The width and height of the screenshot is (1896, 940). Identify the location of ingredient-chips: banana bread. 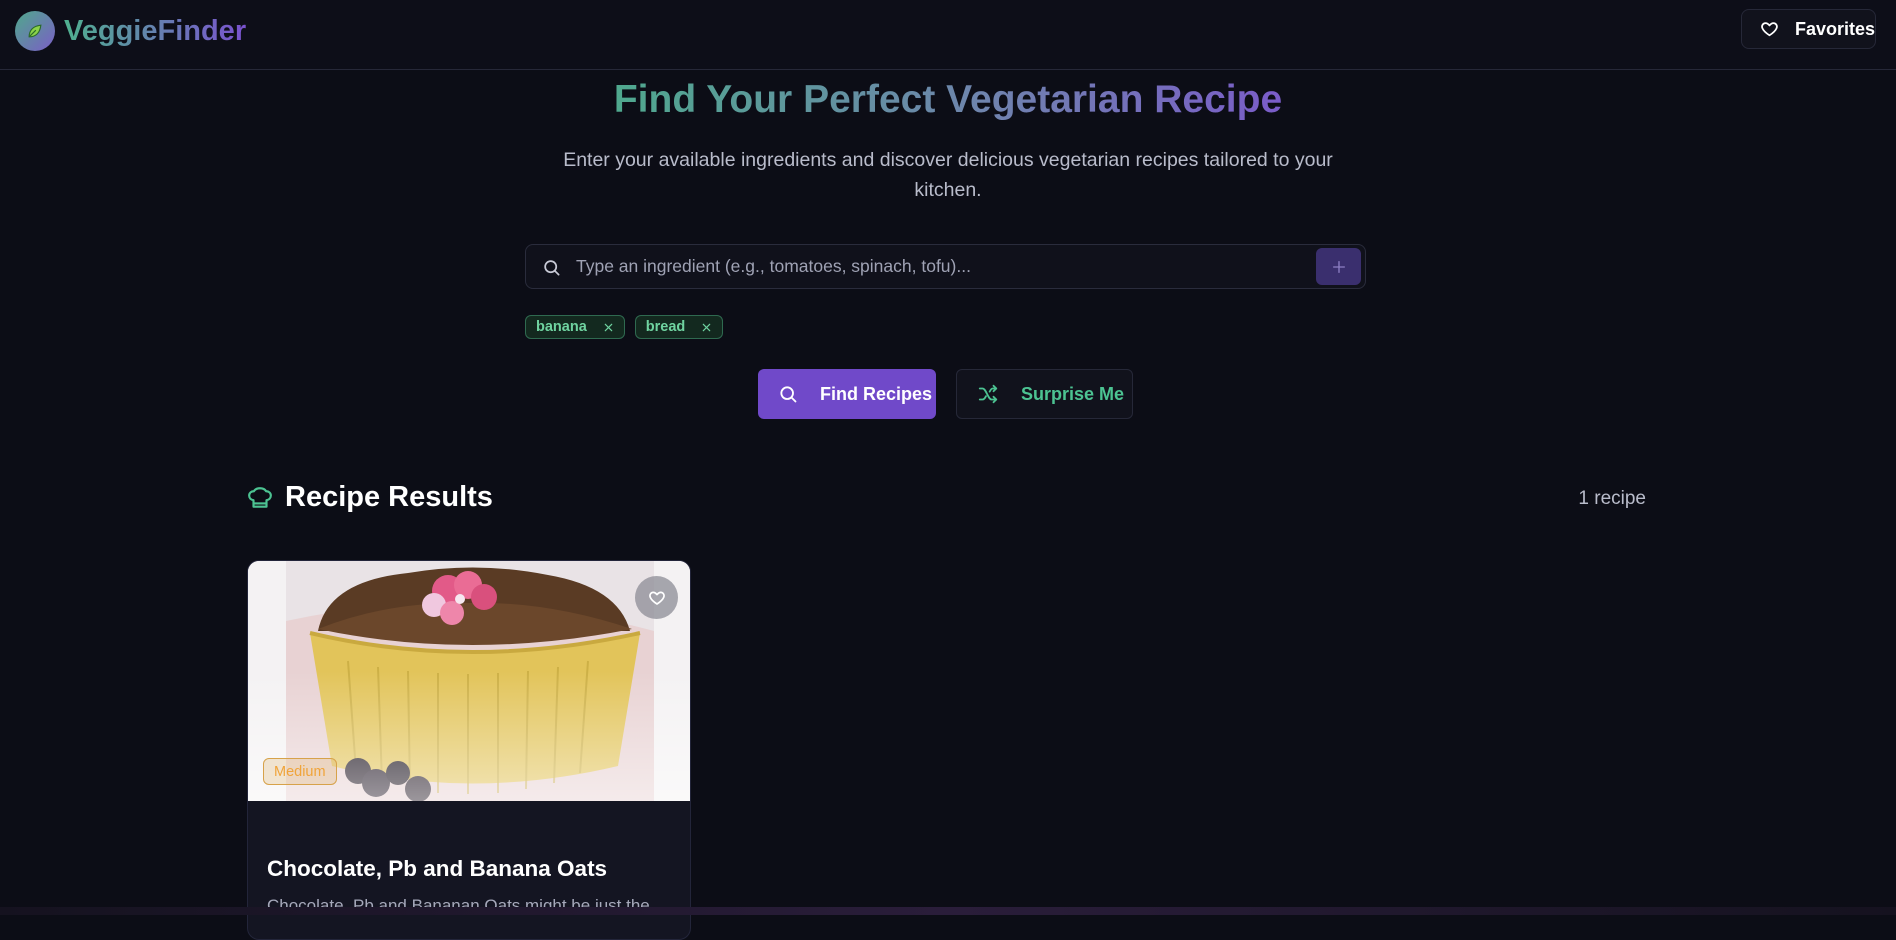
(624, 327).